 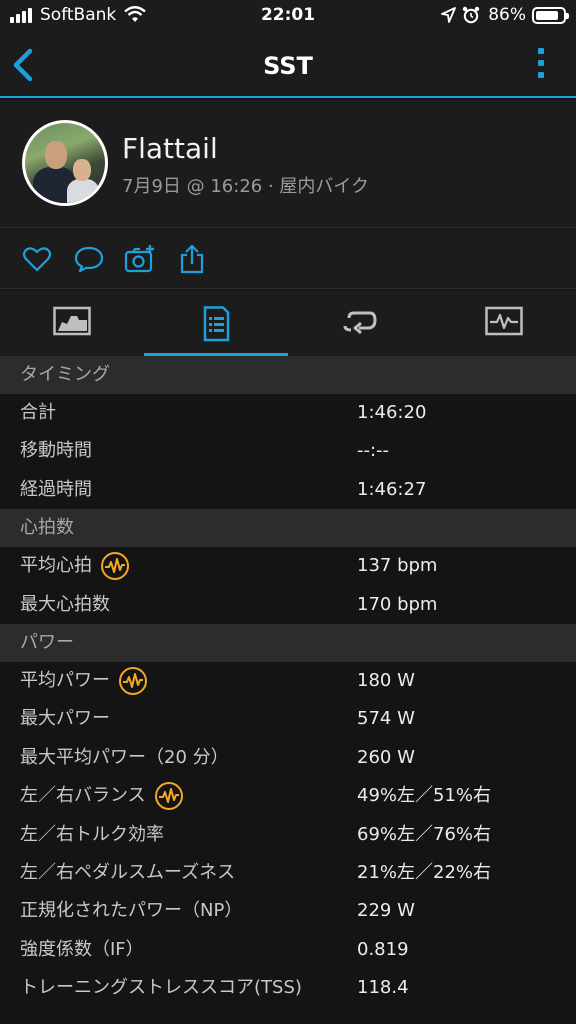 I want to click on status-bar: SoftBank 22:01 86%, so click(x=288, y=16).